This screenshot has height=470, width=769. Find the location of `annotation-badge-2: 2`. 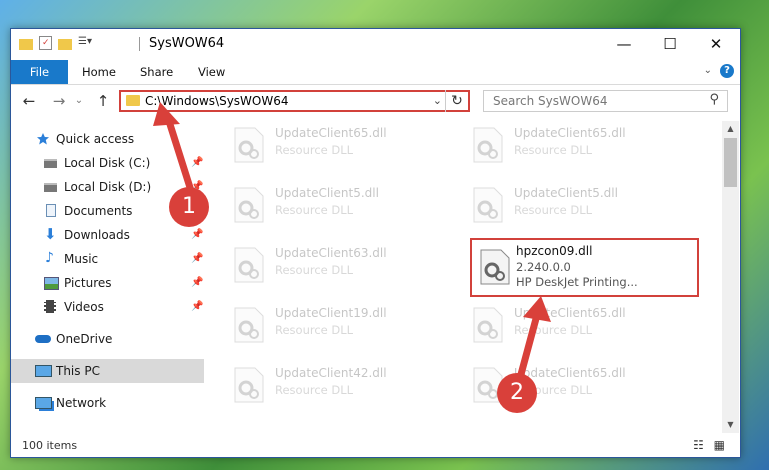

annotation-badge-2: 2 is located at coordinates (517, 393).